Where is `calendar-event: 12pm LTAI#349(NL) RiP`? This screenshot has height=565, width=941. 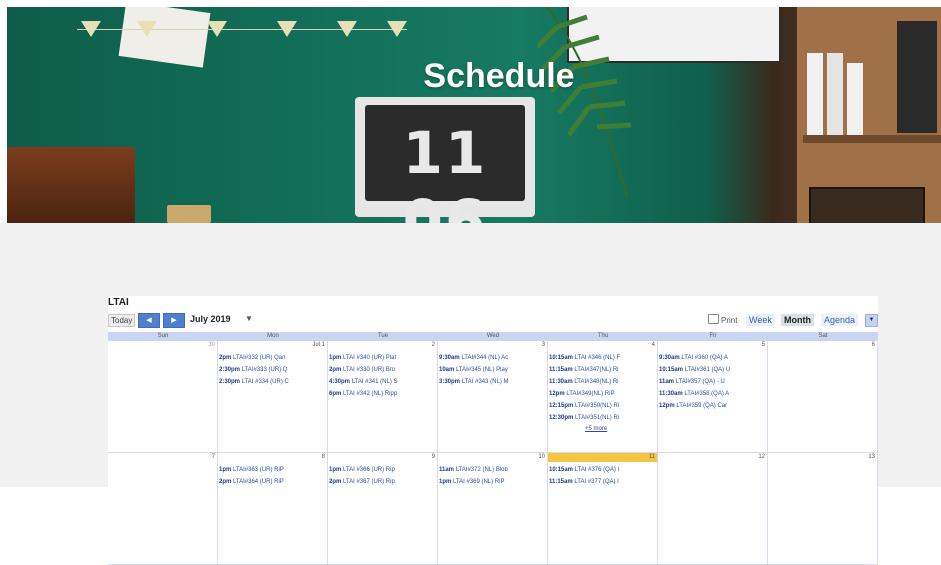 calendar-event: 12pm LTAI#349(NL) RiP is located at coordinates (602, 394).